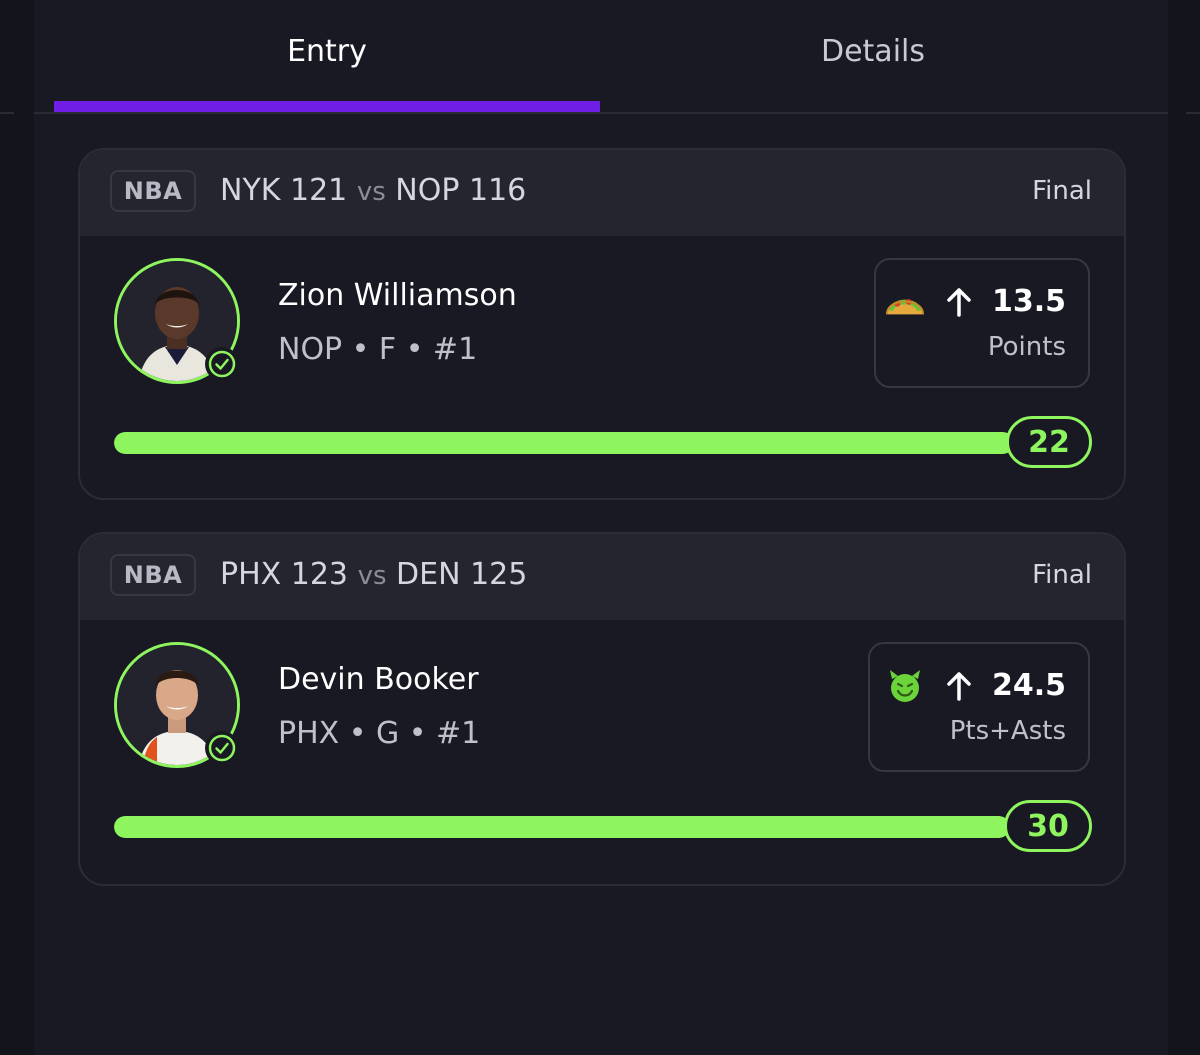 Image resolution: width=1200 pixels, height=1055 pixels. I want to click on score-home: 125, so click(499, 574).